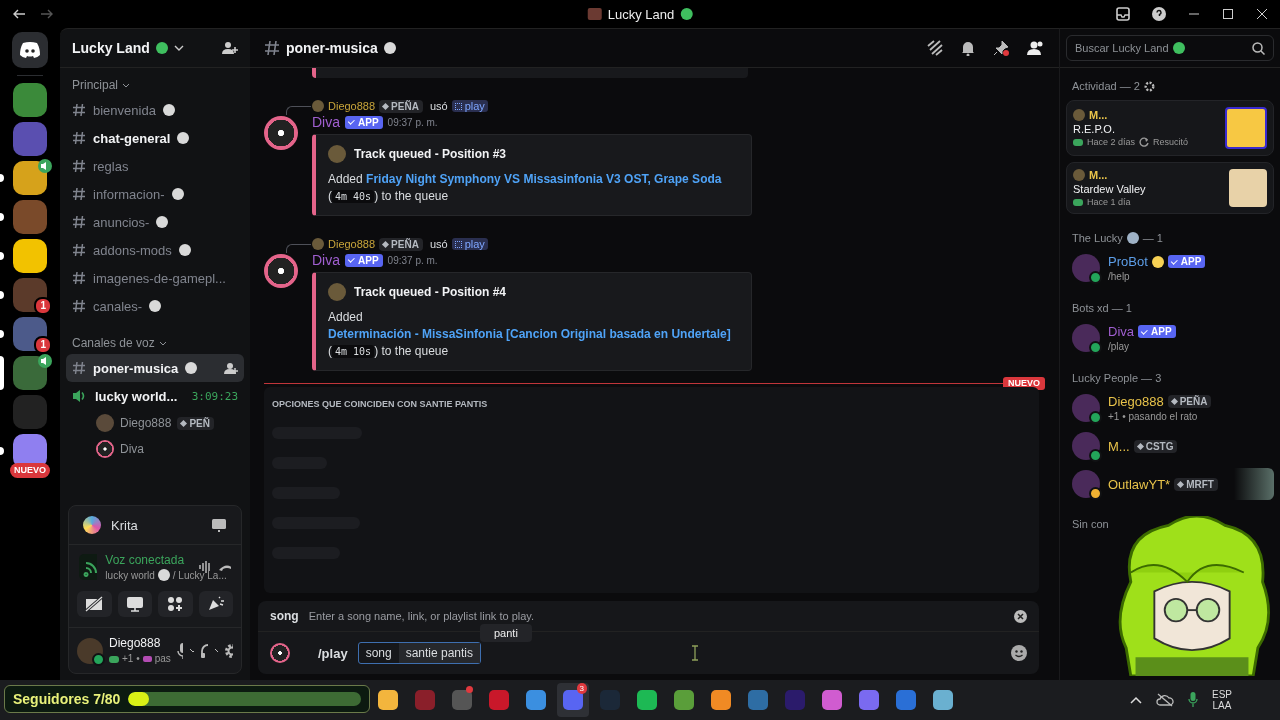 The width and height of the screenshot is (1280, 720). I want to click on member-list-icon, so click(1036, 48).